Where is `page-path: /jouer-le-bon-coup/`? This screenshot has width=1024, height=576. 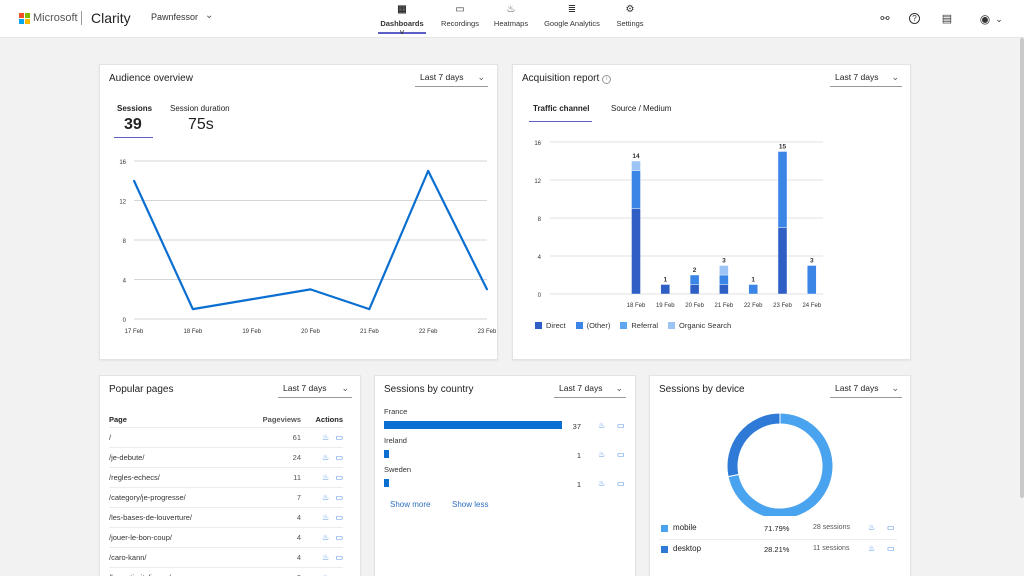 page-path: /jouer-le-bon-coup/ is located at coordinates (174, 536).